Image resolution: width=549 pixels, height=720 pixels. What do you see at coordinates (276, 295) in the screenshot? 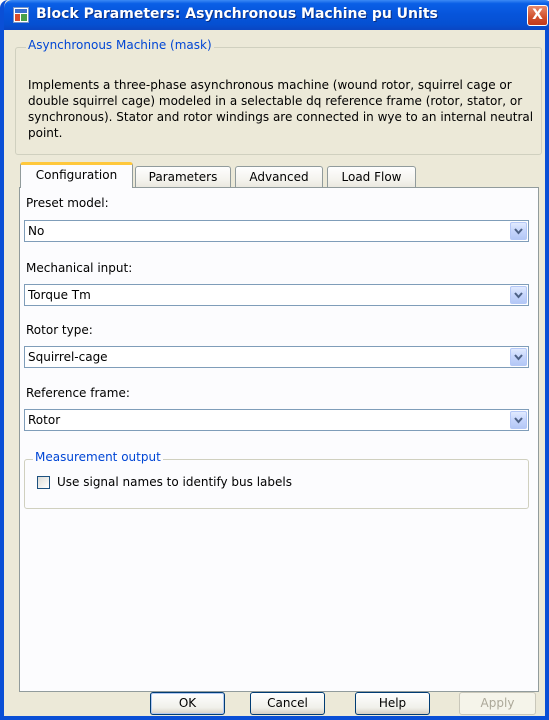
I see `mechanical-input-dropdown: Torque Tm` at bounding box center [276, 295].